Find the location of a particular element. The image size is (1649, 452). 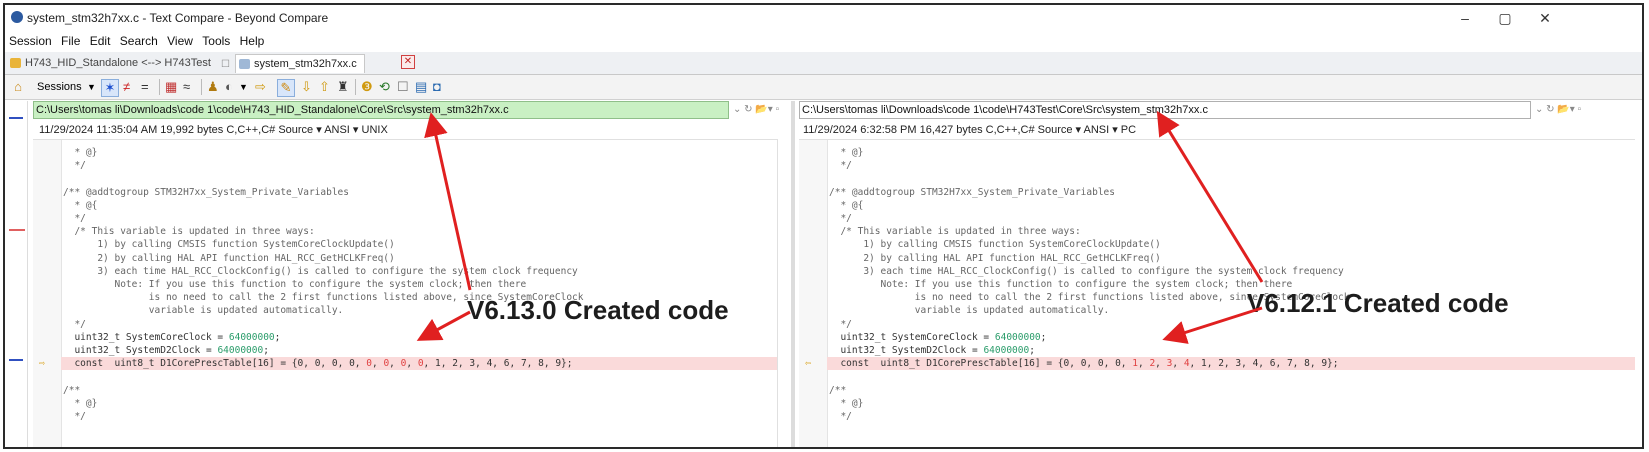

left-gutter is located at coordinates (47, 293).